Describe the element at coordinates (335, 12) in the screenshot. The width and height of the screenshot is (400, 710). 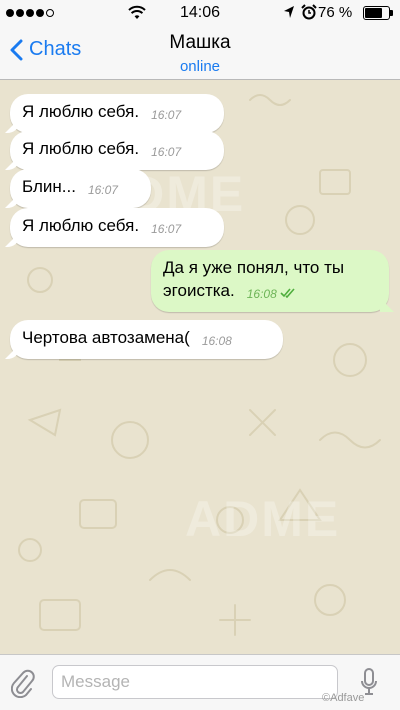
I see `battery-percent: 76 %` at that location.